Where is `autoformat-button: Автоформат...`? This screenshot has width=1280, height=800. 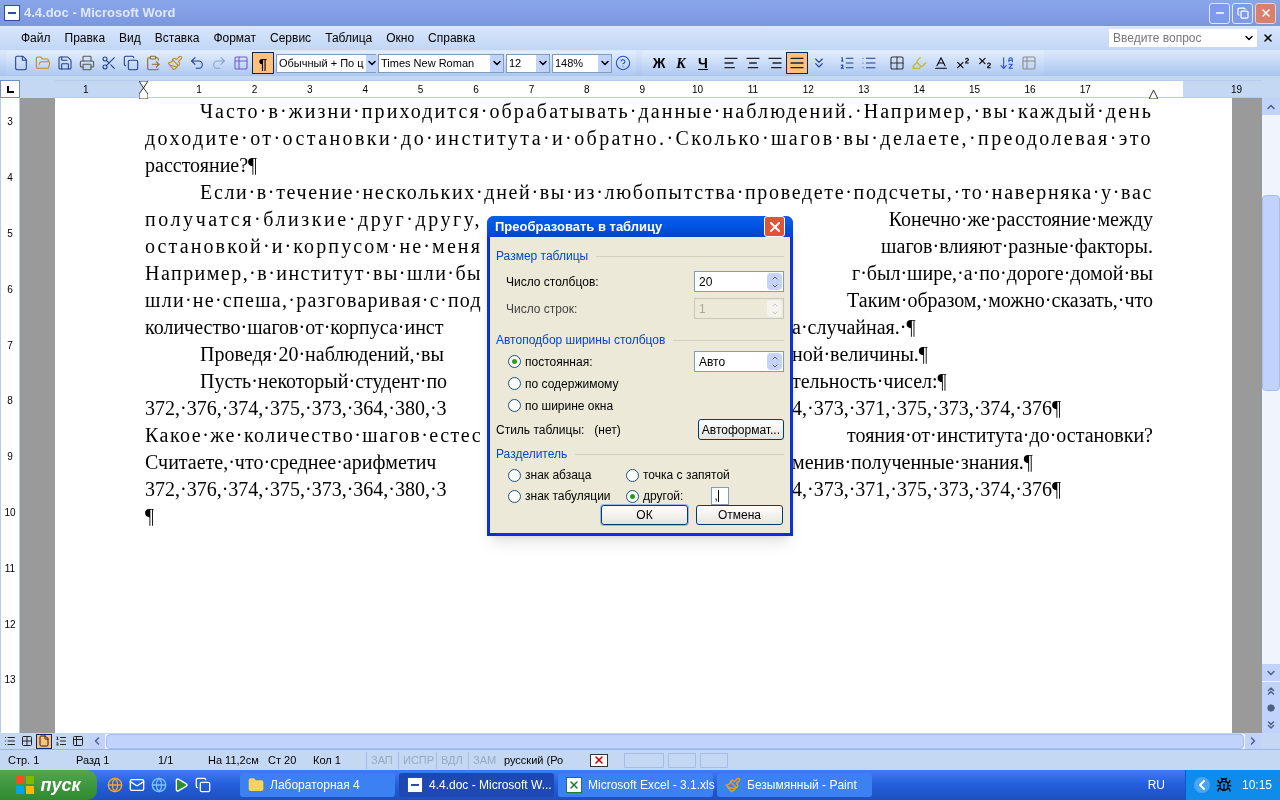 autoformat-button: Автоформат... is located at coordinates (740, 429).